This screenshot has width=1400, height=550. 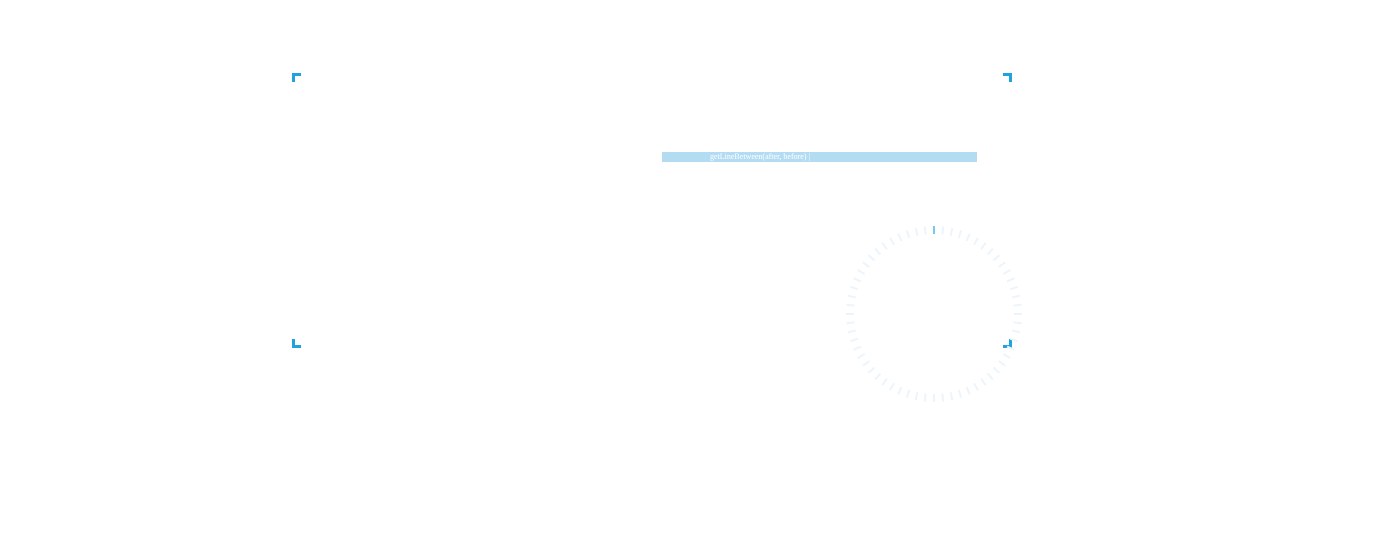 I want to click on loading-dial-icon, so click(x=934, y=314).